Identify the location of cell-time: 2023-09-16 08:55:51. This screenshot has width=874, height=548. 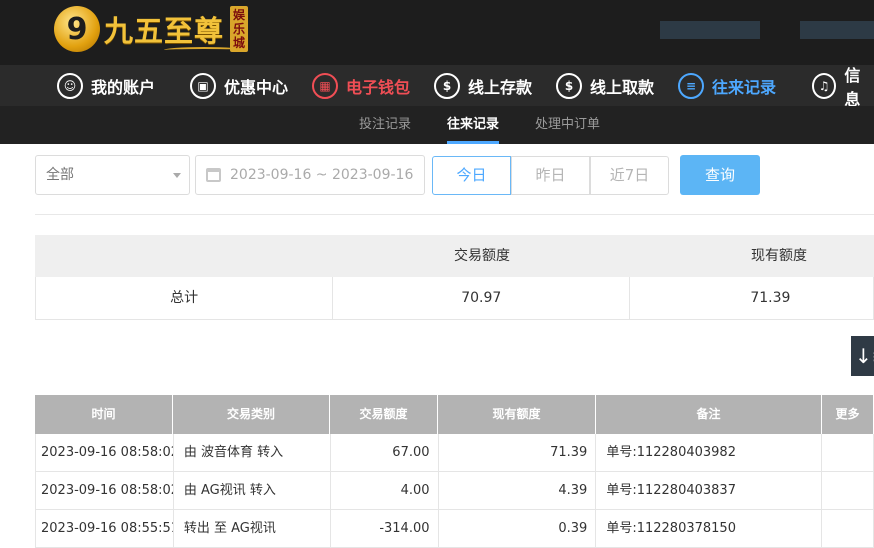
(105, 528).